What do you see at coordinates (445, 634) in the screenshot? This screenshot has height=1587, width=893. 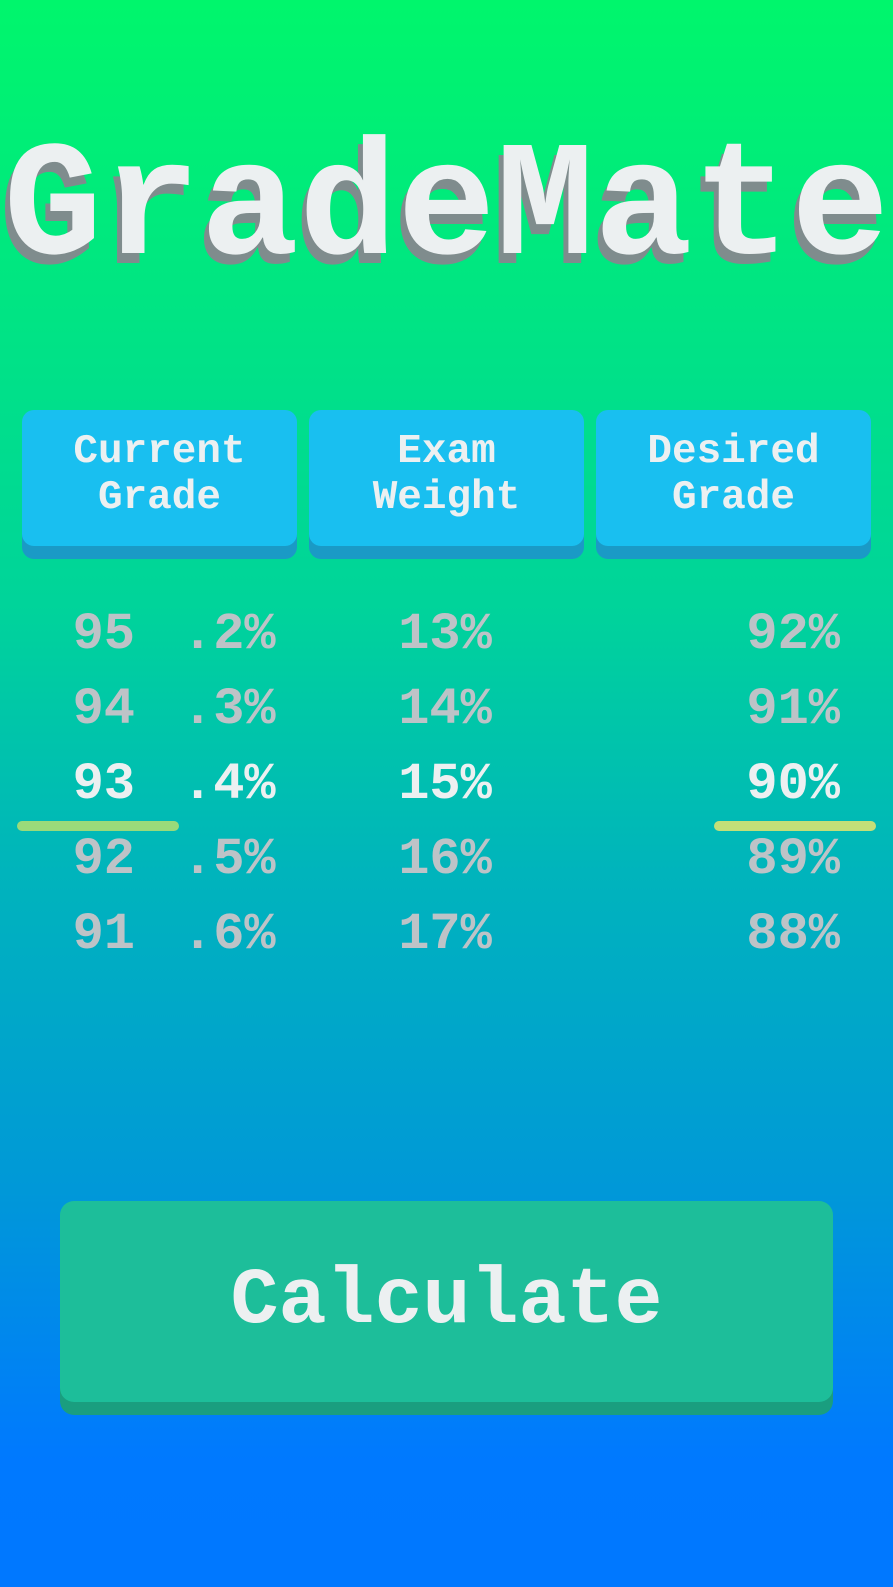 I see `picker-option: 13%` at bounding box center [445, 634].